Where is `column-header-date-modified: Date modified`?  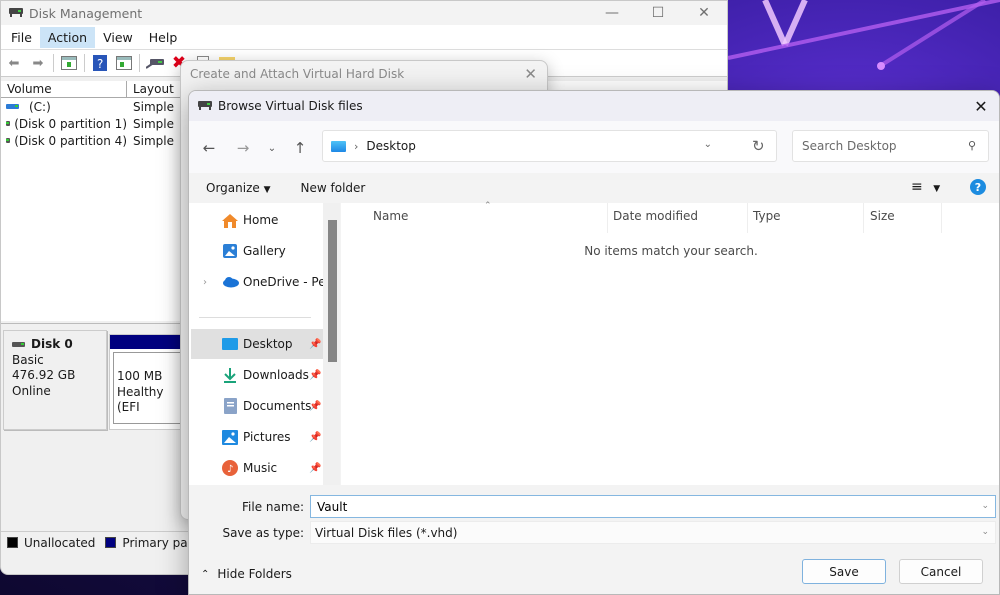
column-header-date-modified: Date modified is located at coordinates (655, 216).